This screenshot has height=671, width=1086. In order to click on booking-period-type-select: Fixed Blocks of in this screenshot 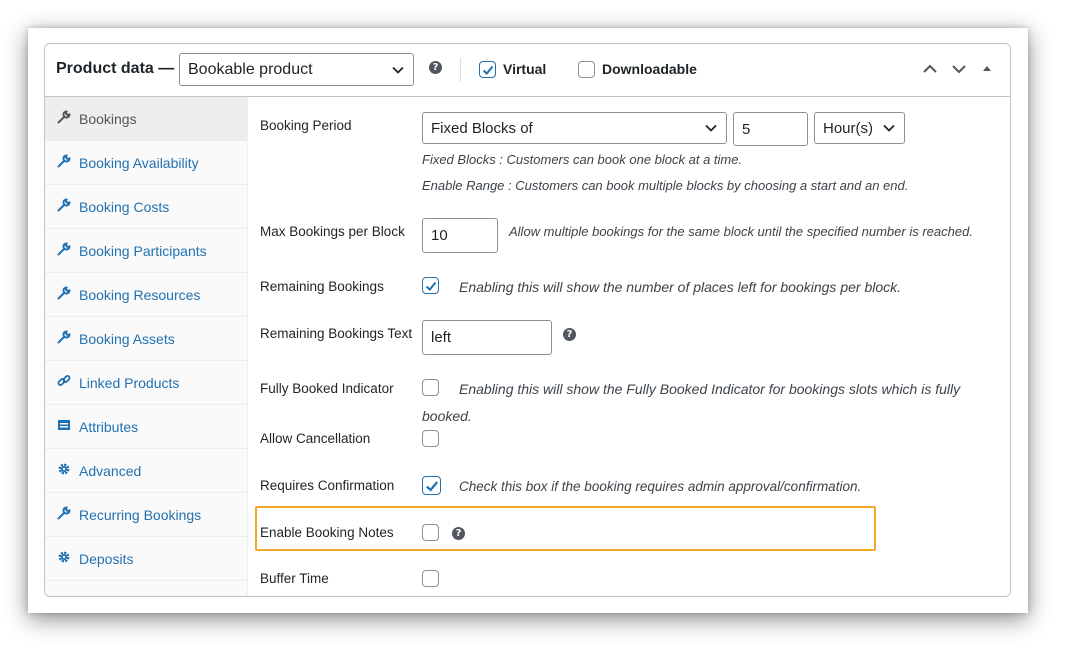, I will do `click(574, 128)`.